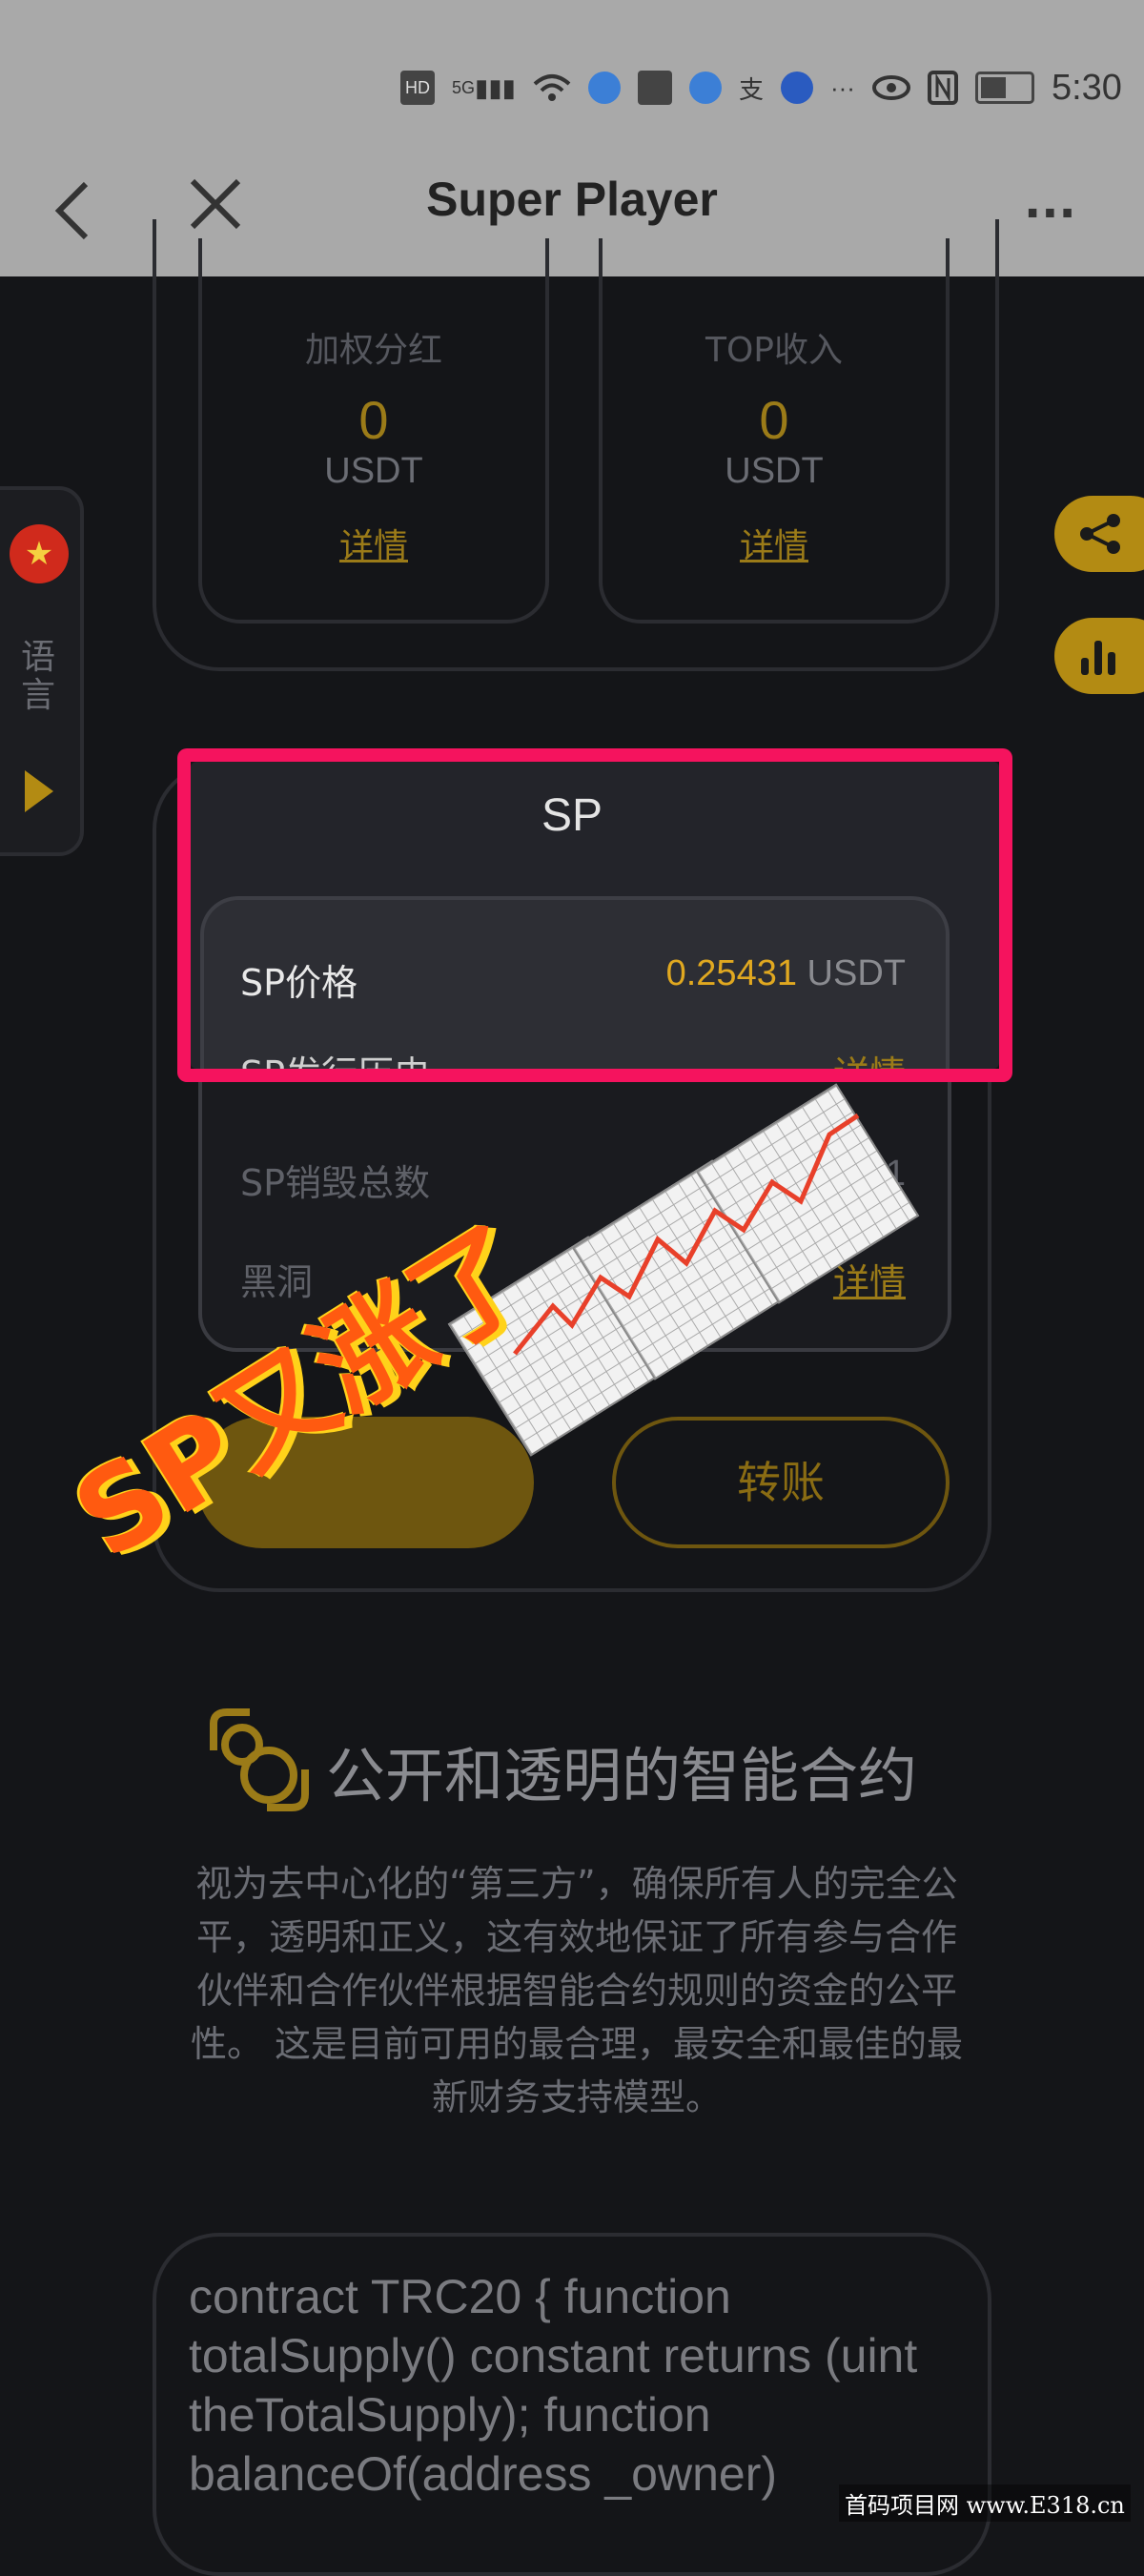  I want to click on contract-section-title: 公开和透明的智能合约, so click(622, 1776).